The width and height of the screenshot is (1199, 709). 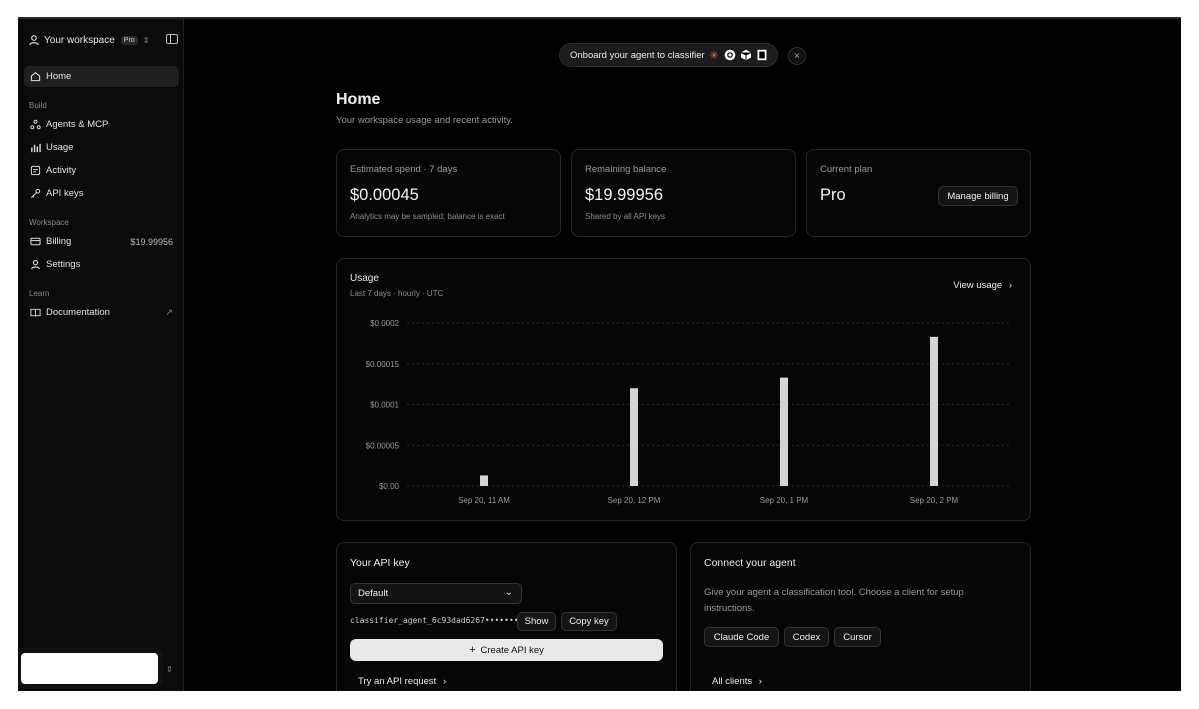 I want to click on manage-billing-button: Manage billing, so click(x=978, y=196).